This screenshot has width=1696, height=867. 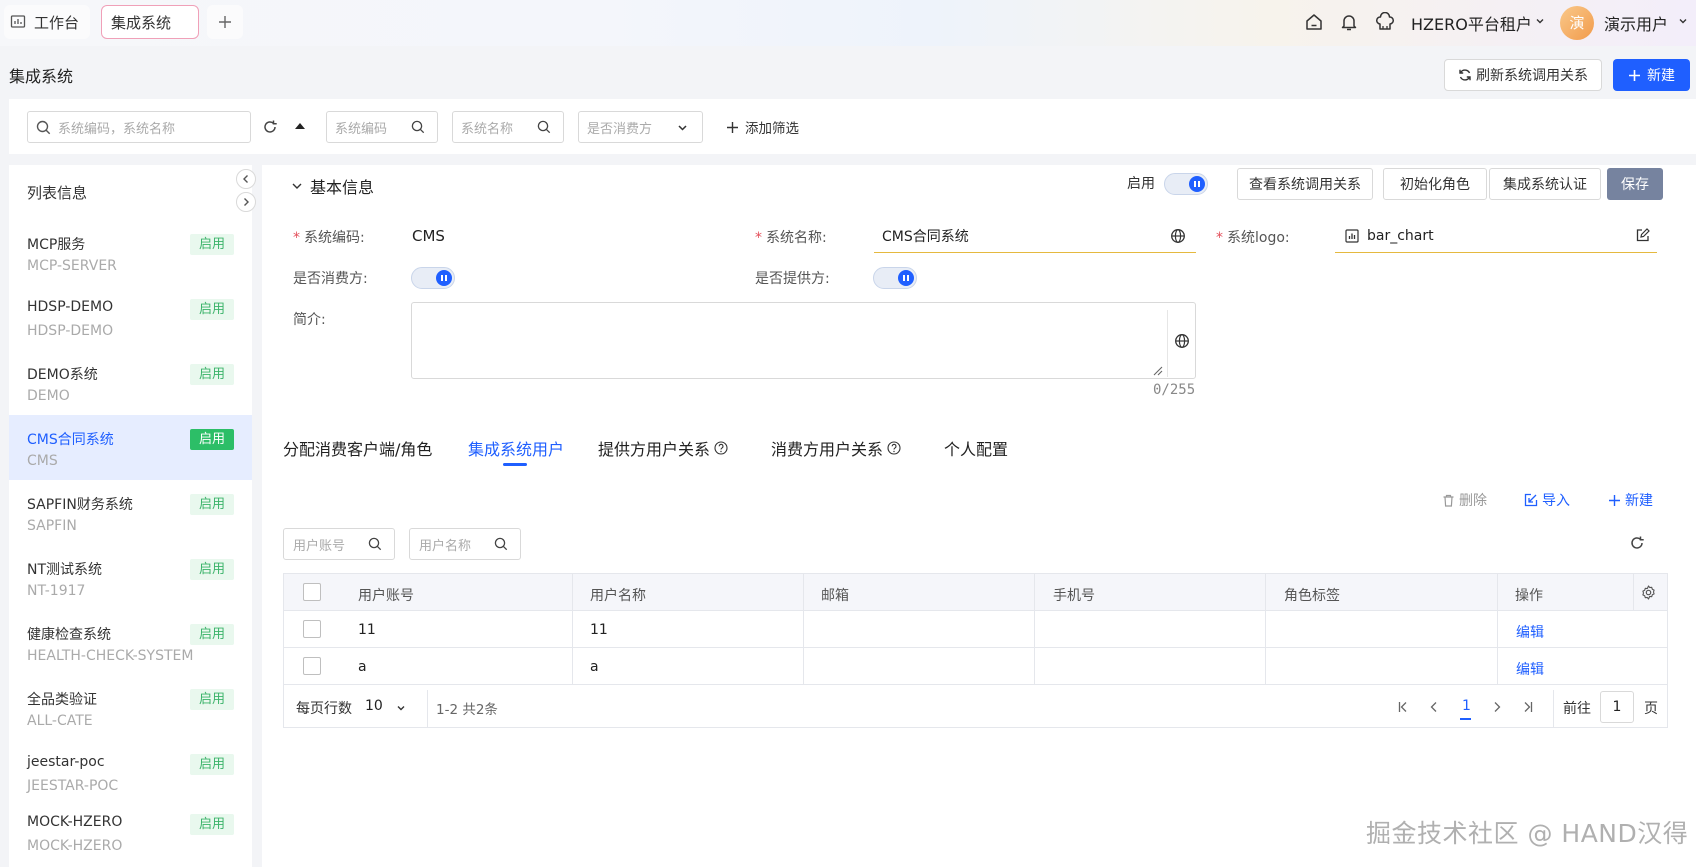 I want to click on add-tab-button, so click(x=225, y=22).